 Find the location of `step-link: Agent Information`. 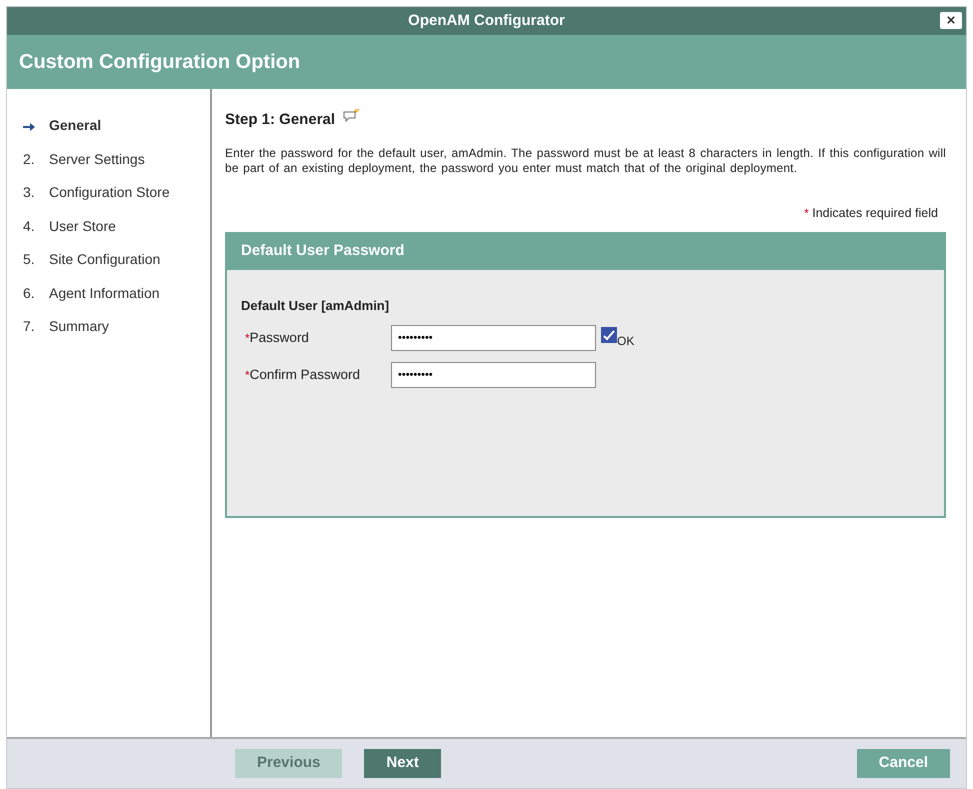

step-link: Agent Information is located at coordinates (104, 293).